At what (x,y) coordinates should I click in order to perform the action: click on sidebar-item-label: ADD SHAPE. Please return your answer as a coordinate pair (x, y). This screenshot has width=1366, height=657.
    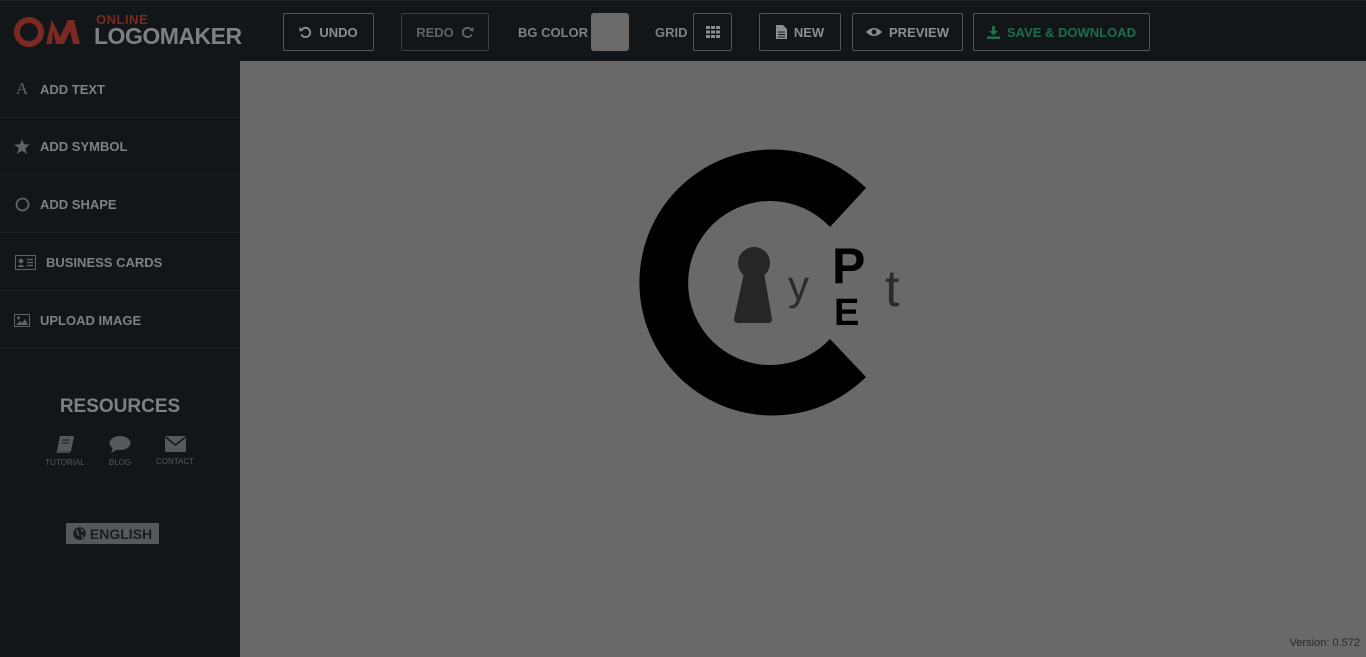
    Looking at the image, I should click on (78, 204).